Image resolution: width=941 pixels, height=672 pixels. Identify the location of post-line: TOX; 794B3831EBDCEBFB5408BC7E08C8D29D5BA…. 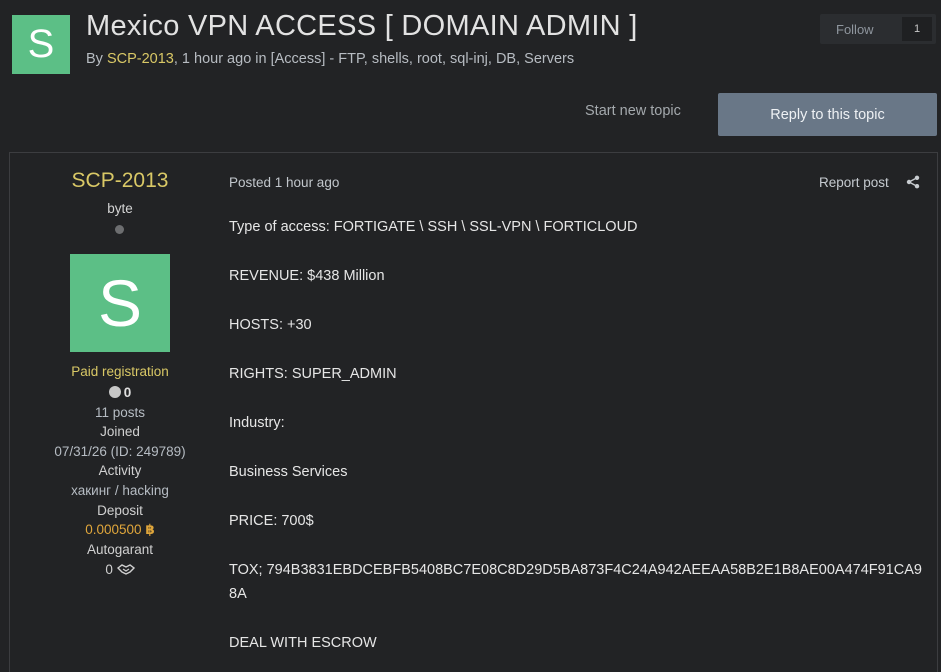
(575, 582).